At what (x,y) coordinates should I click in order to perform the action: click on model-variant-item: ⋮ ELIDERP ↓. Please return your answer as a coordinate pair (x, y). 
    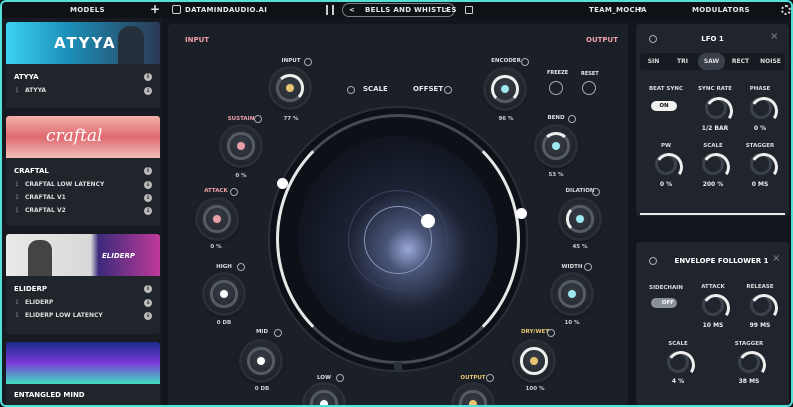
    Looking at the image, I should click on (83, 302).